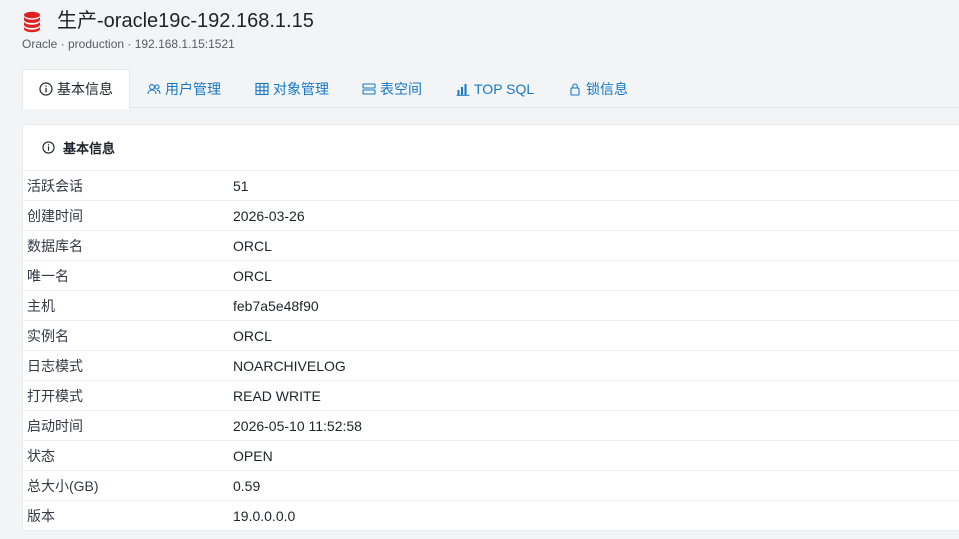  What do you see at coordinates (41, 455) in the screenshot?
I see `row-key: 状态` at bounding box center [41, 455].